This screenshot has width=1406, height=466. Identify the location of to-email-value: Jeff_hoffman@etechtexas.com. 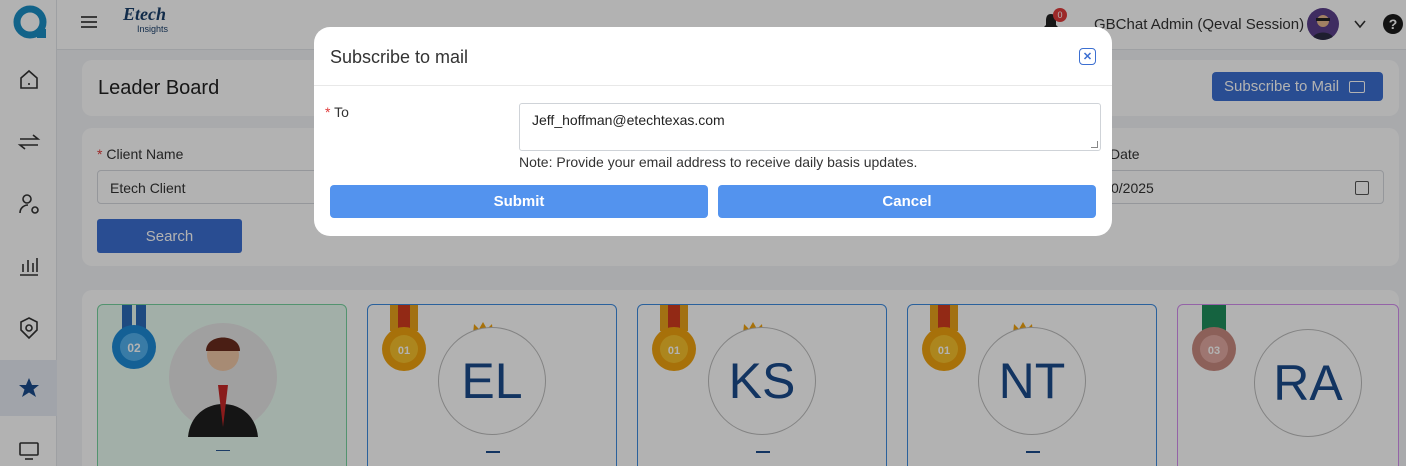
(628, 120).